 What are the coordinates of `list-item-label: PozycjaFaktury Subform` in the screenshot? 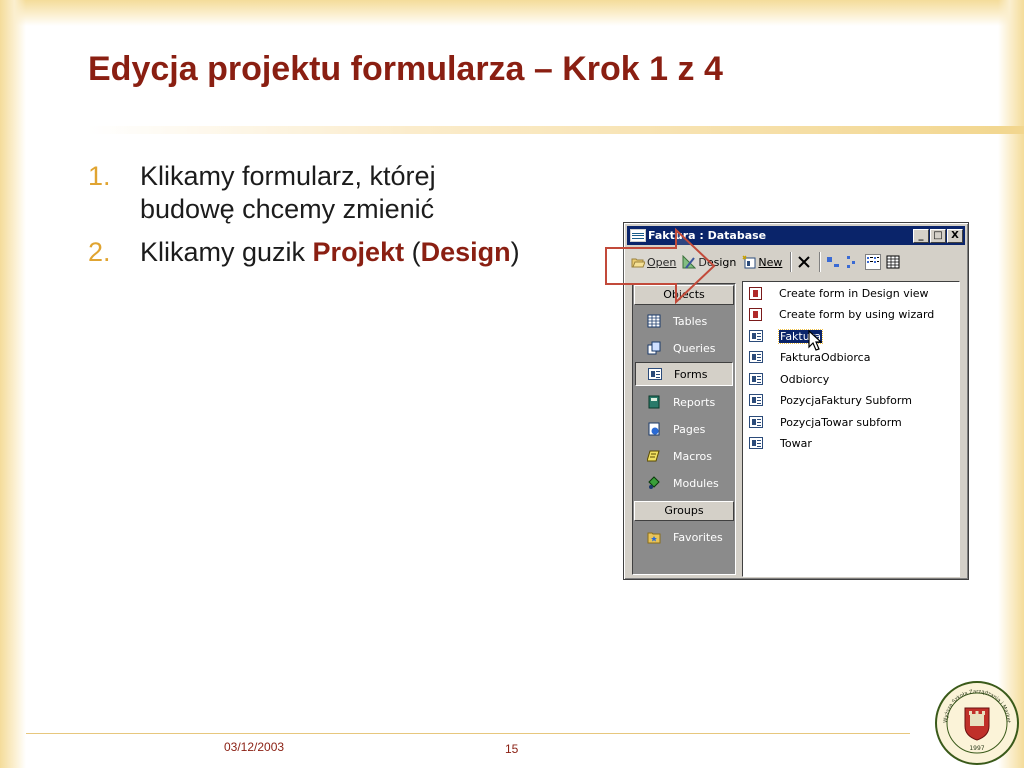 It's located at (846, 400).